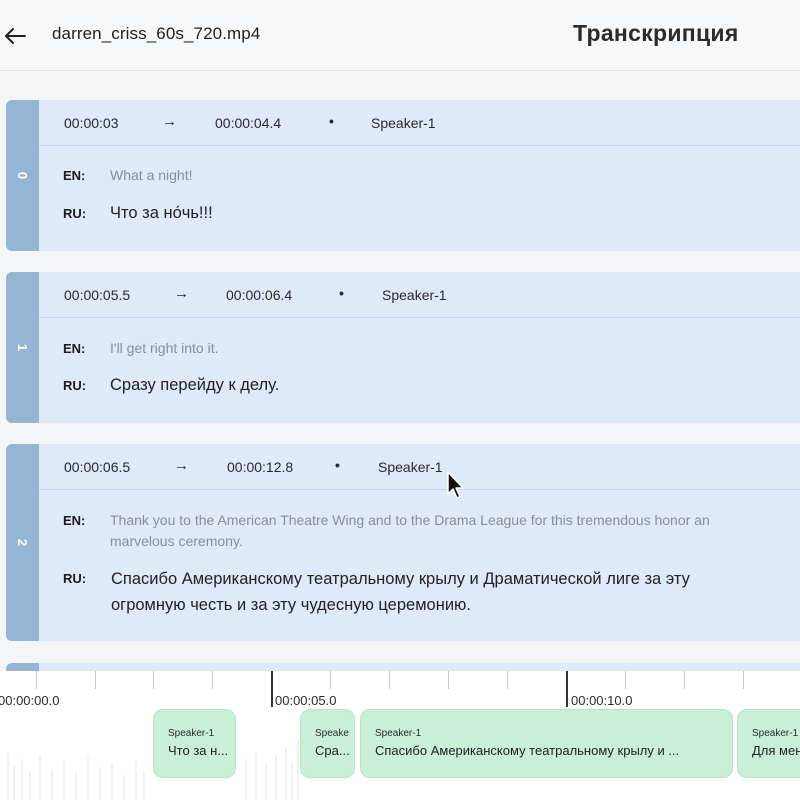 This screenshot has width=800, height=800. What do you see at coordinates (194, 385) in the screenshot?
I see `ru-text: Сразу перейду к делу.` at bounding box center [194, 385].